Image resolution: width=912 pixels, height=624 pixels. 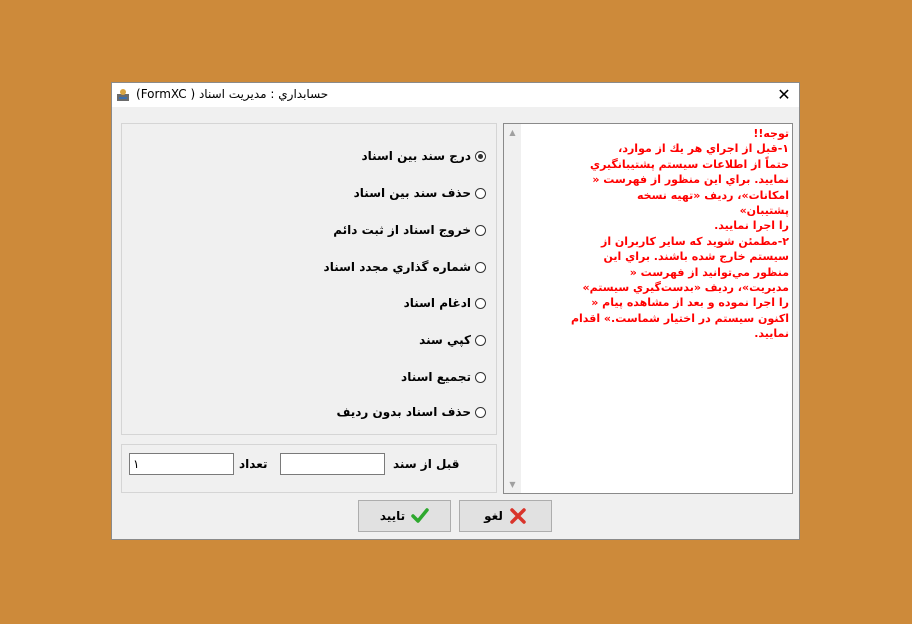 What do you see at coordinates (392, 516) in the screenshot?
I see `confirm-label: تاييد` at bounding box center [392, 516].